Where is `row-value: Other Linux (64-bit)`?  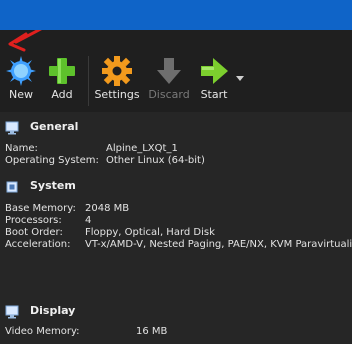
row-value: Other Linux (64-bit) is located at coordinates (155, 160).